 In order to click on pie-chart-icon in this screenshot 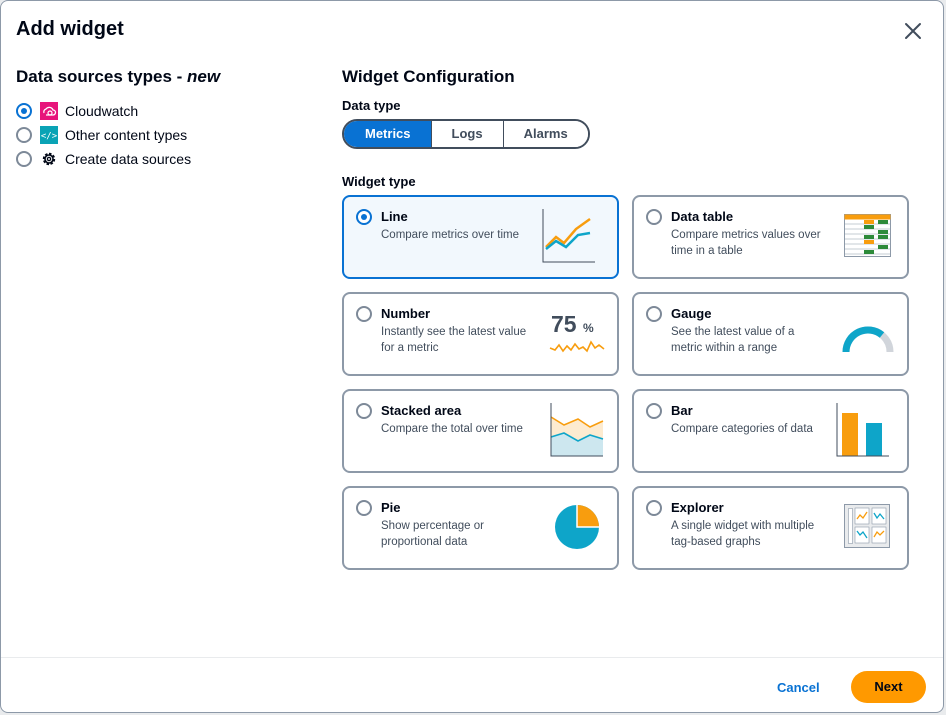, I will do `click(577, 527)`.